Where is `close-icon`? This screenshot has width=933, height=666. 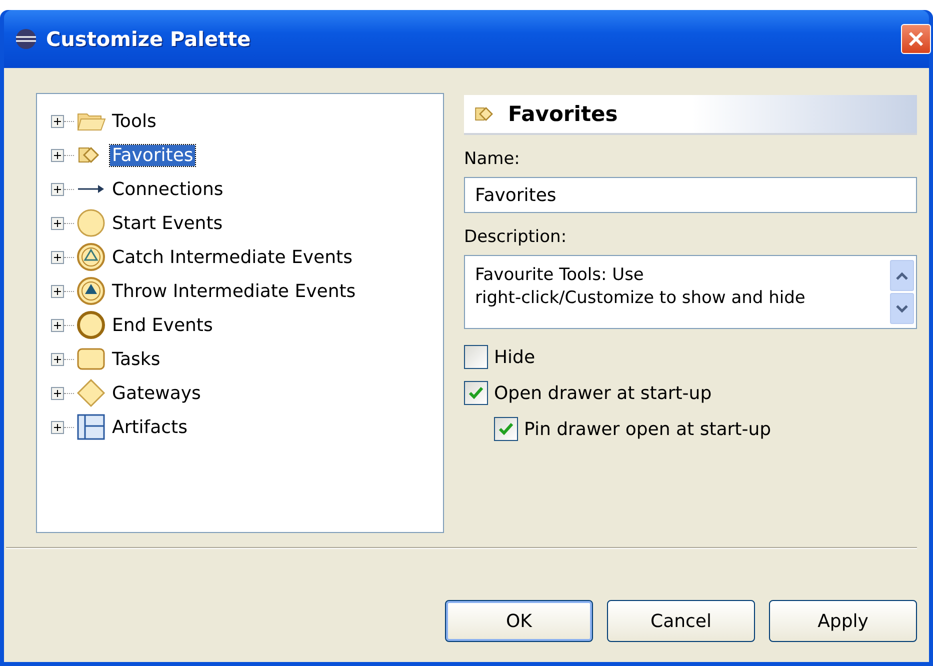 close-icon is located at coordinates (916, 39).